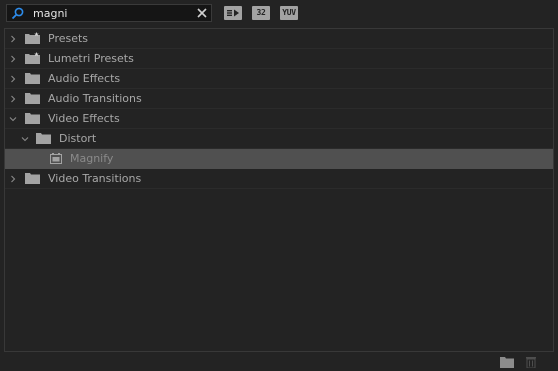  Describe the element at coordinates (279, 39) in the screenshot. I see `tree-item-presets: Presets` at that location.